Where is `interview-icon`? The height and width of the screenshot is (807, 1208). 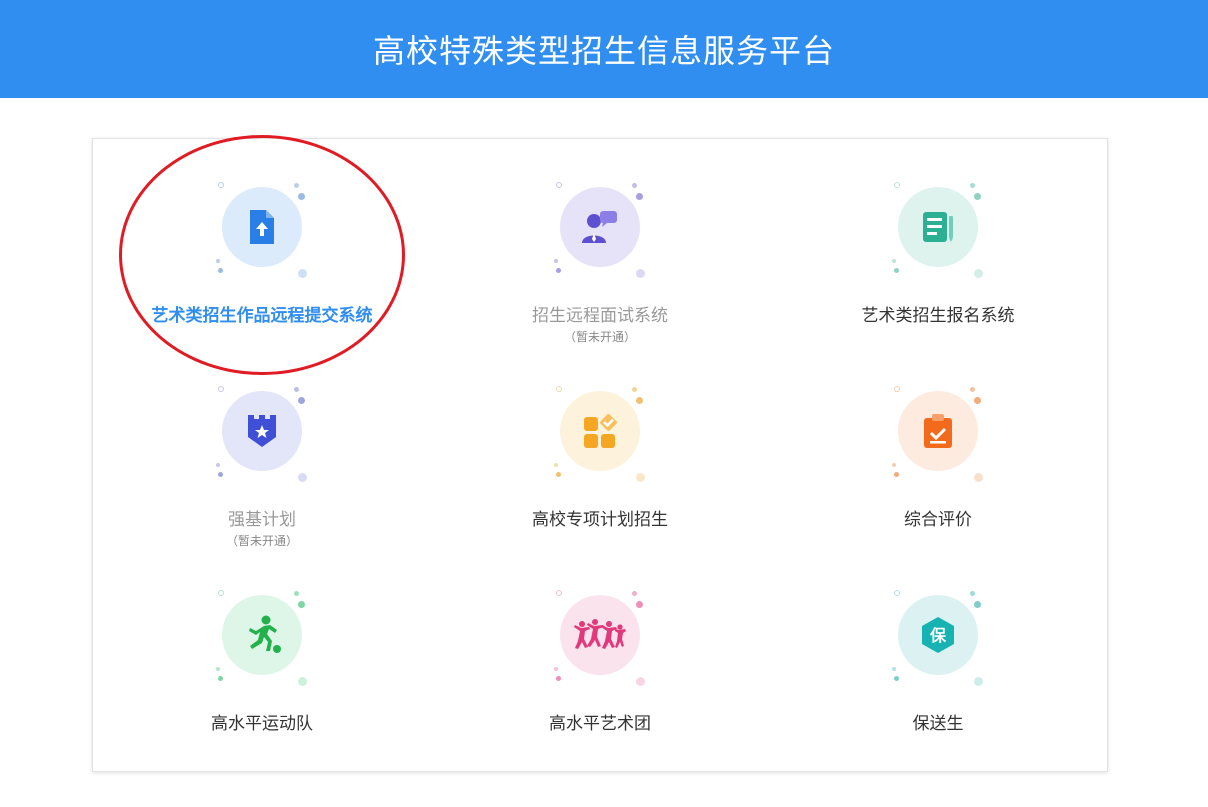 interview-icon is located at coordinates (600, 227).